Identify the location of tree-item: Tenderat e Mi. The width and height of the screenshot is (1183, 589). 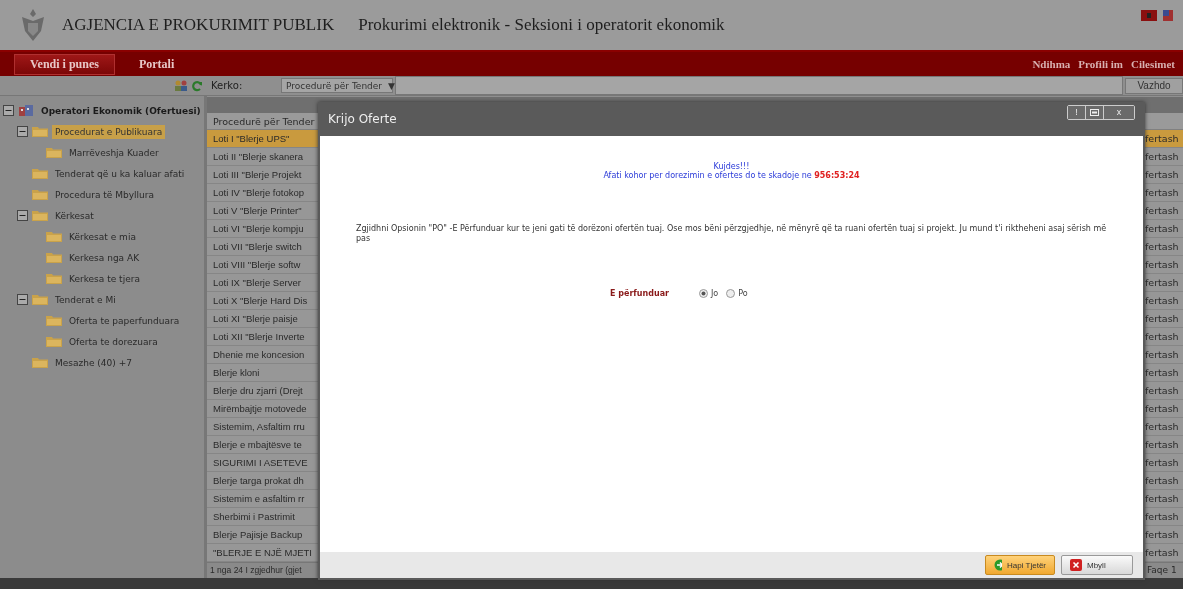
(85, 299).